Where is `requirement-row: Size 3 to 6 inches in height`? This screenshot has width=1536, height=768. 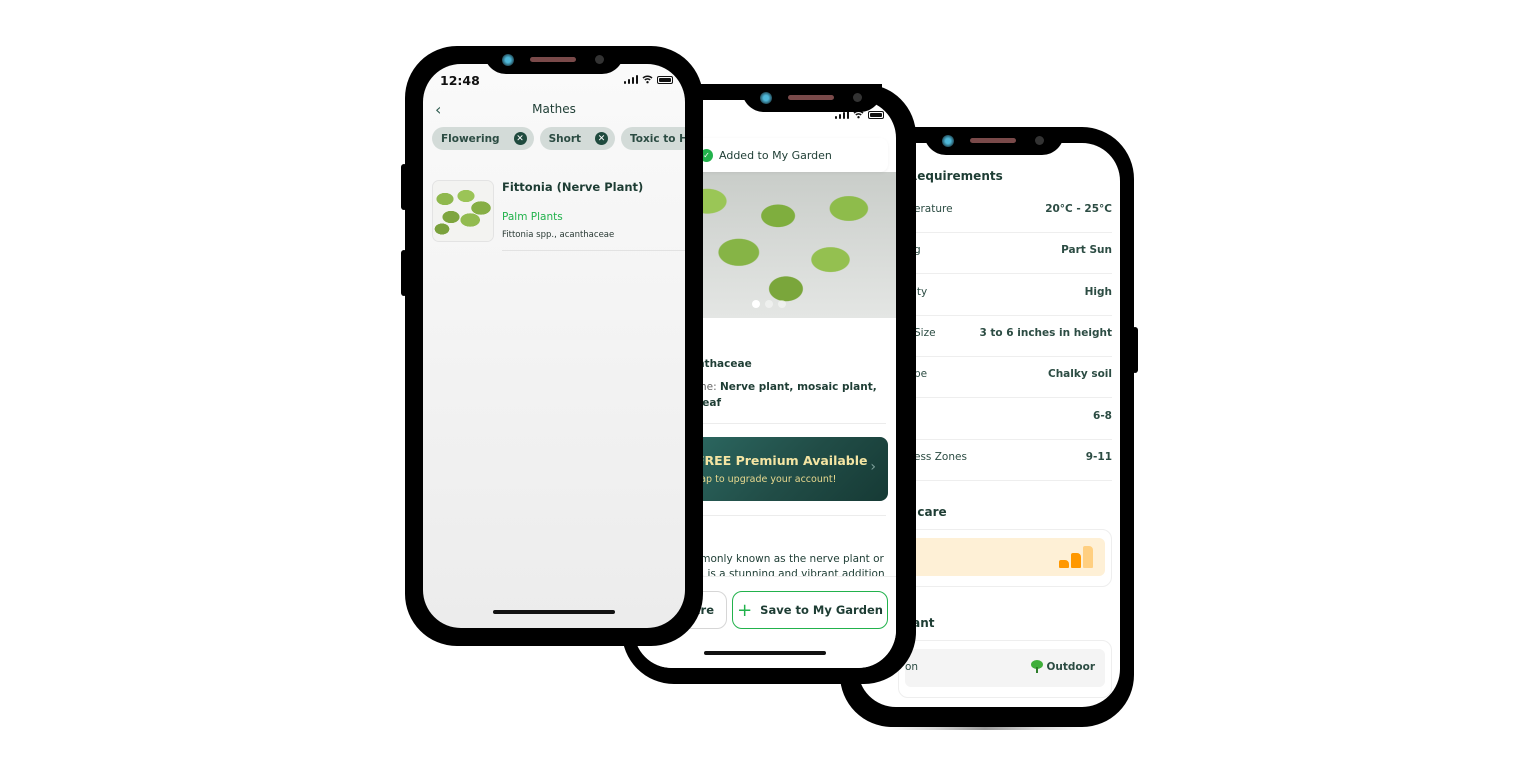 requirement-row: Size 3 to 6 inches in height is located at coordinates (1013, 336).